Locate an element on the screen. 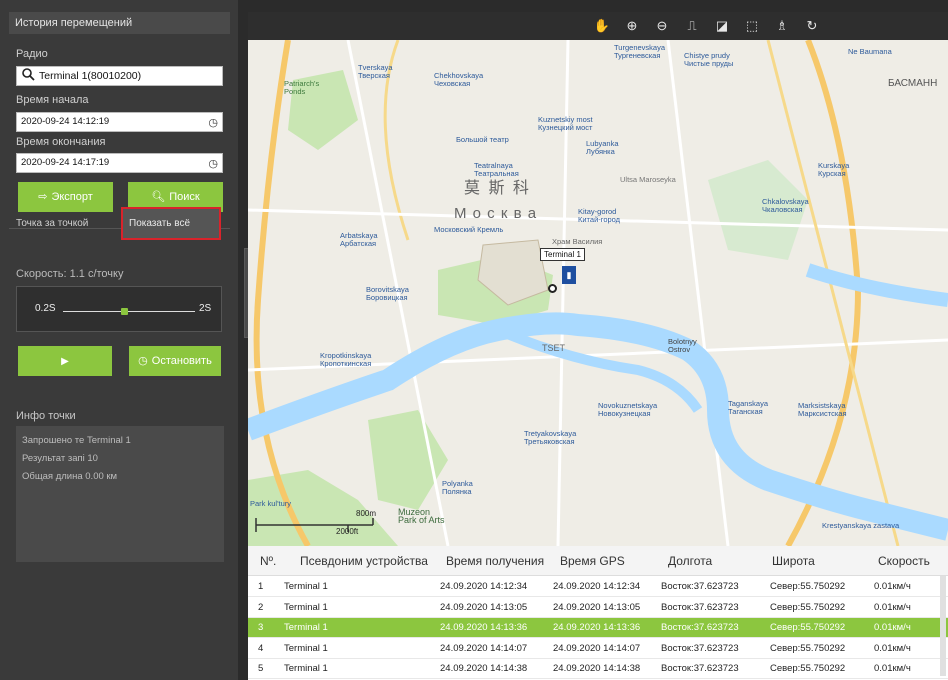 This screenshot has height=680, width=948. map-label: Muzeon Park of Arts is located at coordinates (421, 516).